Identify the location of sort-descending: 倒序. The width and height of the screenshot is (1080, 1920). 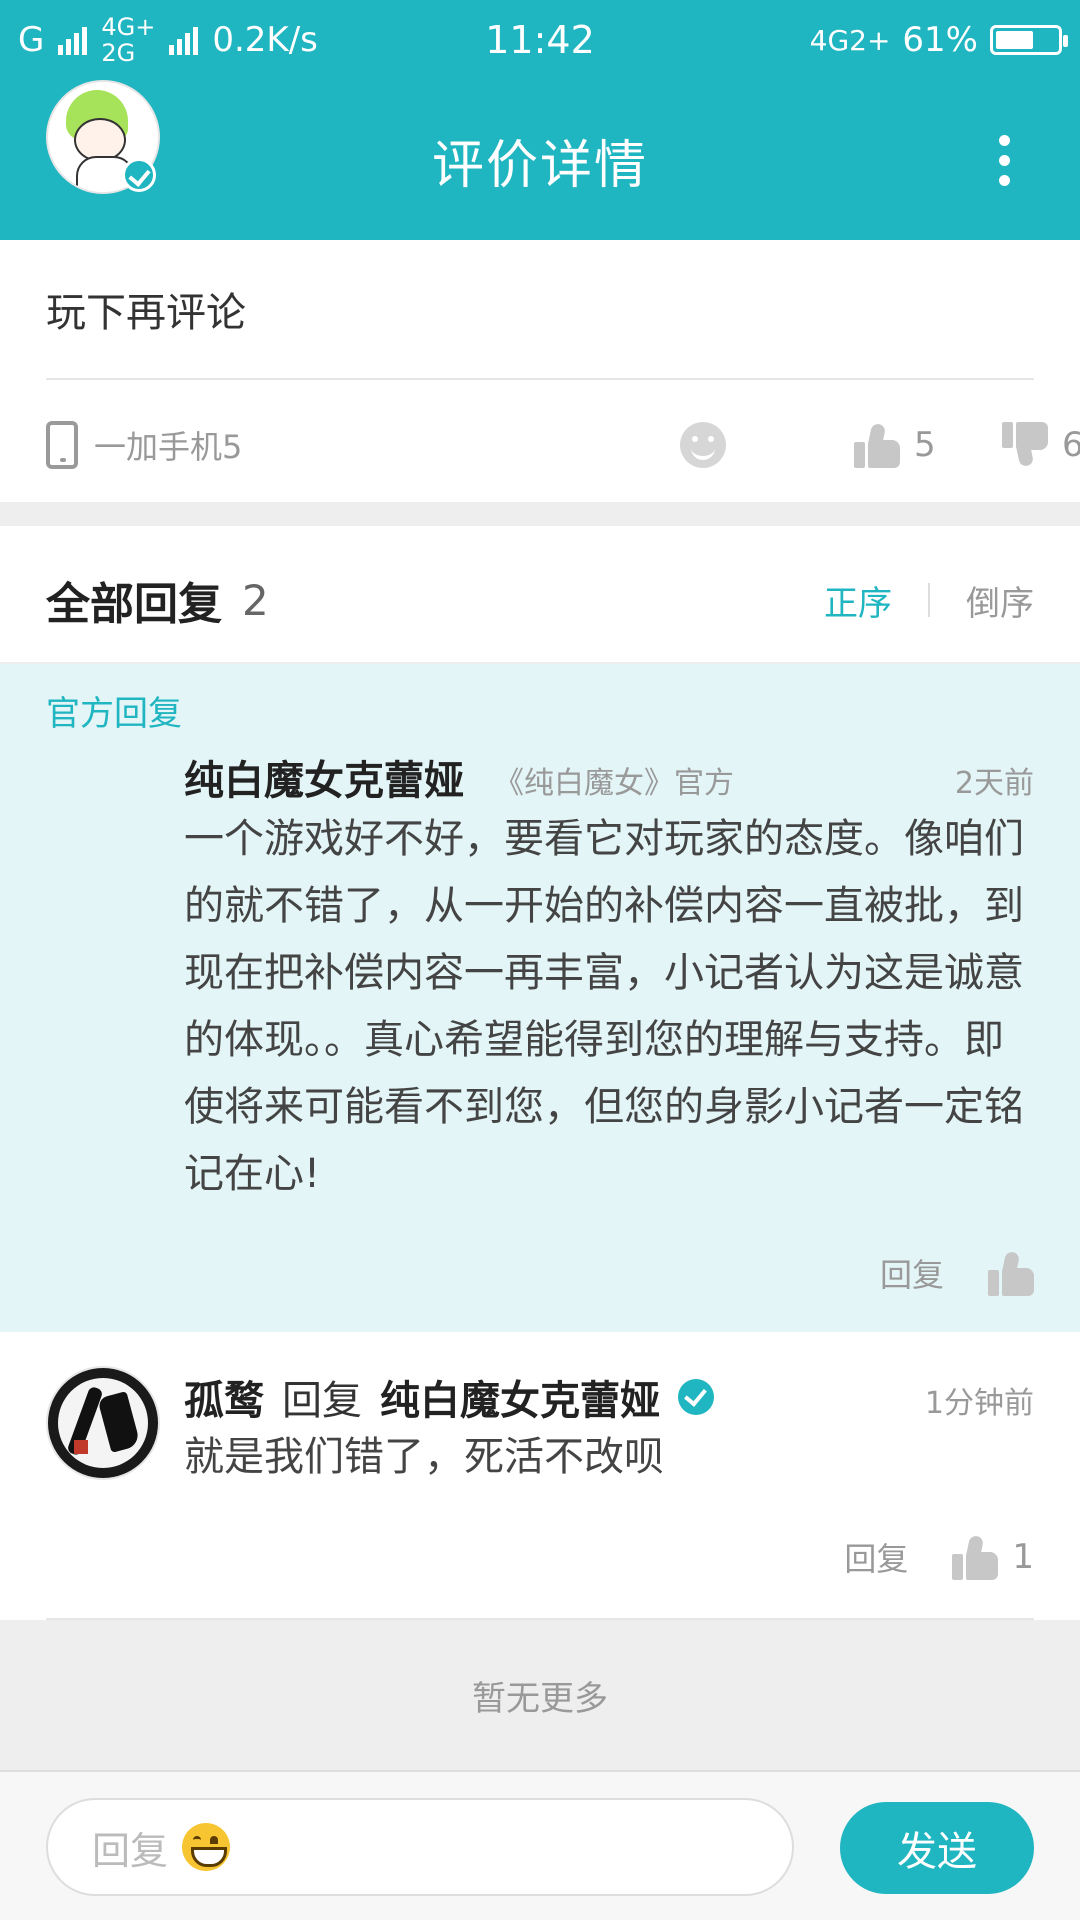
(1000, 600).